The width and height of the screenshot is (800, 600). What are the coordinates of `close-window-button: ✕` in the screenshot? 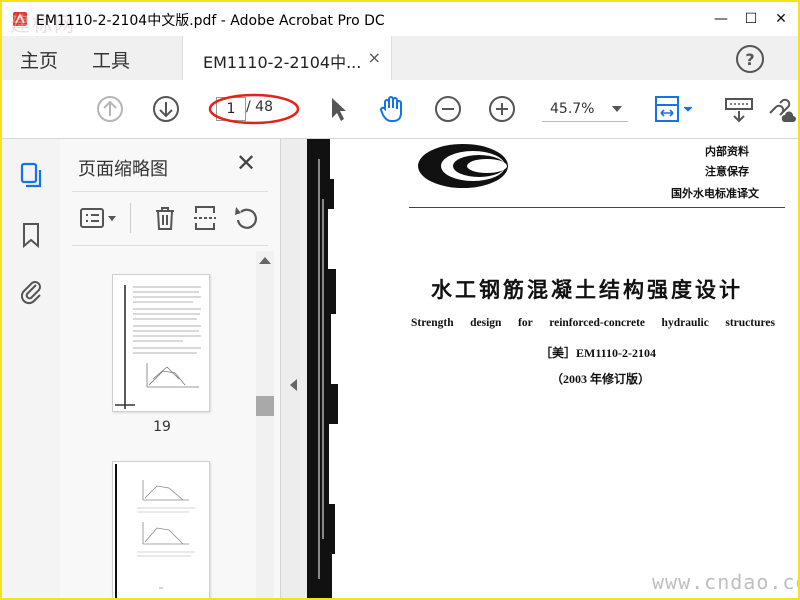 It's located at (781, 19).